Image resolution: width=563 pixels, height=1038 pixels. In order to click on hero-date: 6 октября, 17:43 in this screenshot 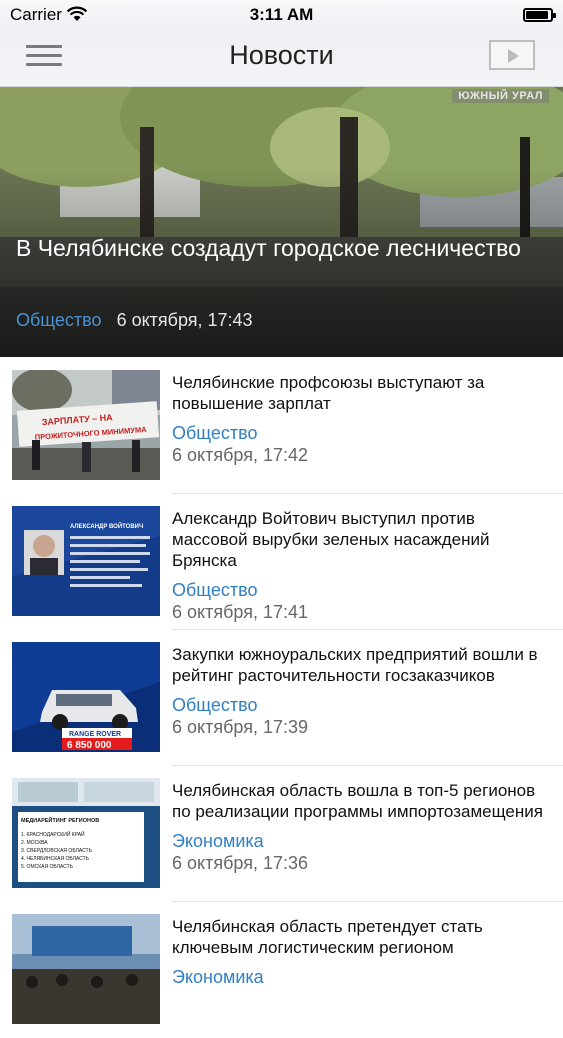, I will do `click(184, 320)`.